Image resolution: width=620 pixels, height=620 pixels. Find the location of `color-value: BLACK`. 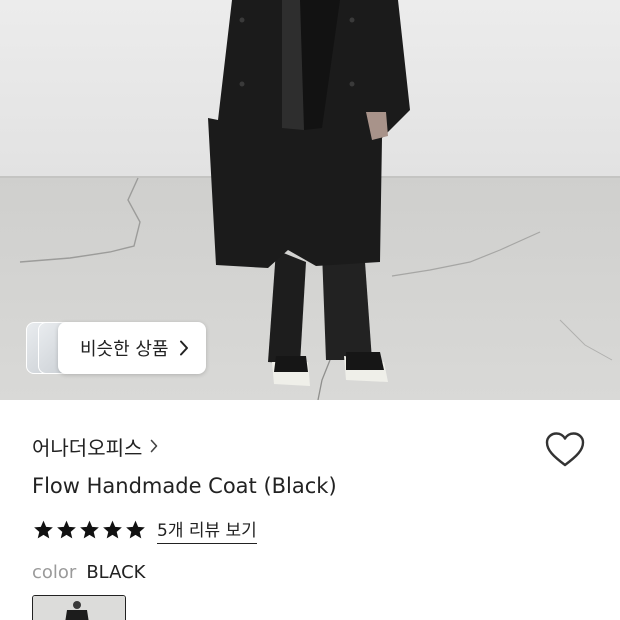

color-value: BLACK is located at coordinates (116, 572).